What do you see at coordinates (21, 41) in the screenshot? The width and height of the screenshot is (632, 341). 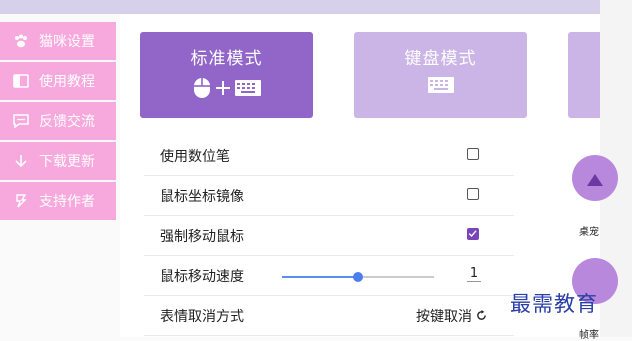 I see `paw-icon` at bounding box center [21, 41].